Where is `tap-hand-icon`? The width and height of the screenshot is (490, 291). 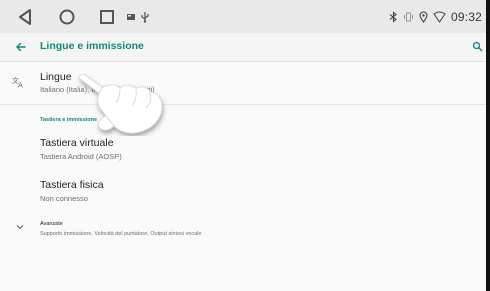
tap-hand-icon is located at coordinates (121, 103).